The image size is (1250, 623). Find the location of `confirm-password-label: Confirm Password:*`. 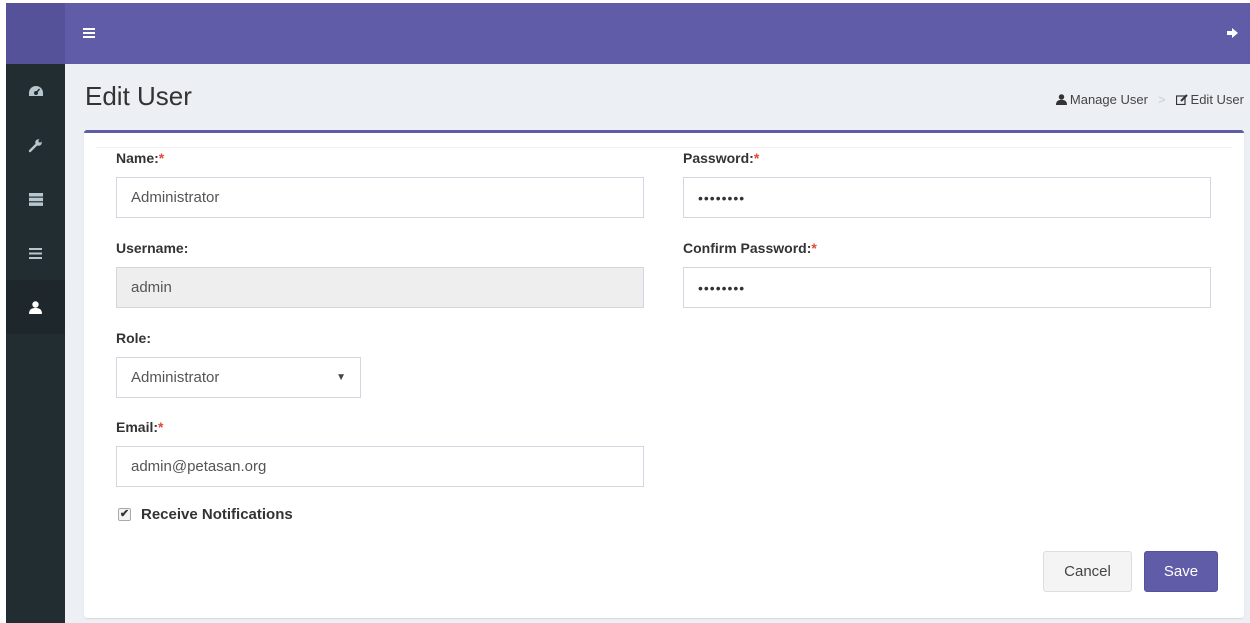

confirm-password-label: Confirm Password:* is located at coordinates (750, 248).